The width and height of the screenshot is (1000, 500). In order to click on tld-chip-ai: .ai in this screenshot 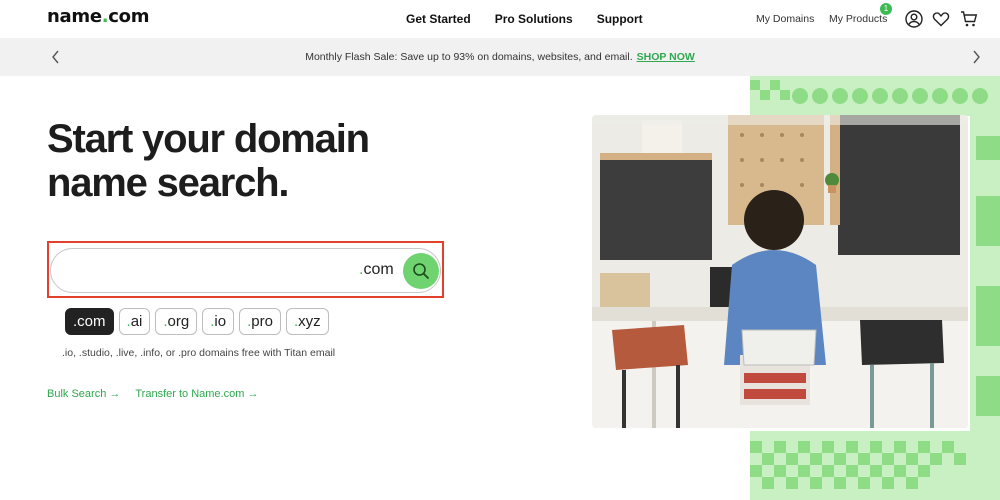, I will do `click(134, 321)`.